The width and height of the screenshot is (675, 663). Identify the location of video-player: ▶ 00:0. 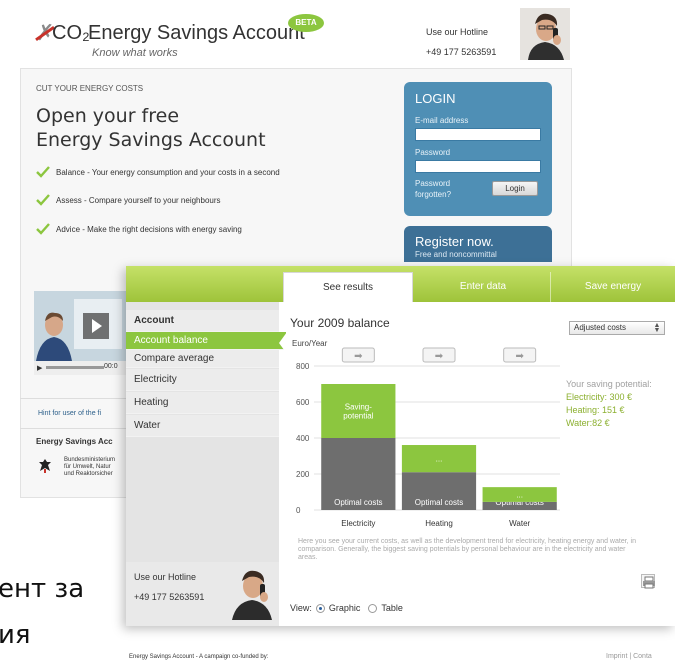
(80, 333).